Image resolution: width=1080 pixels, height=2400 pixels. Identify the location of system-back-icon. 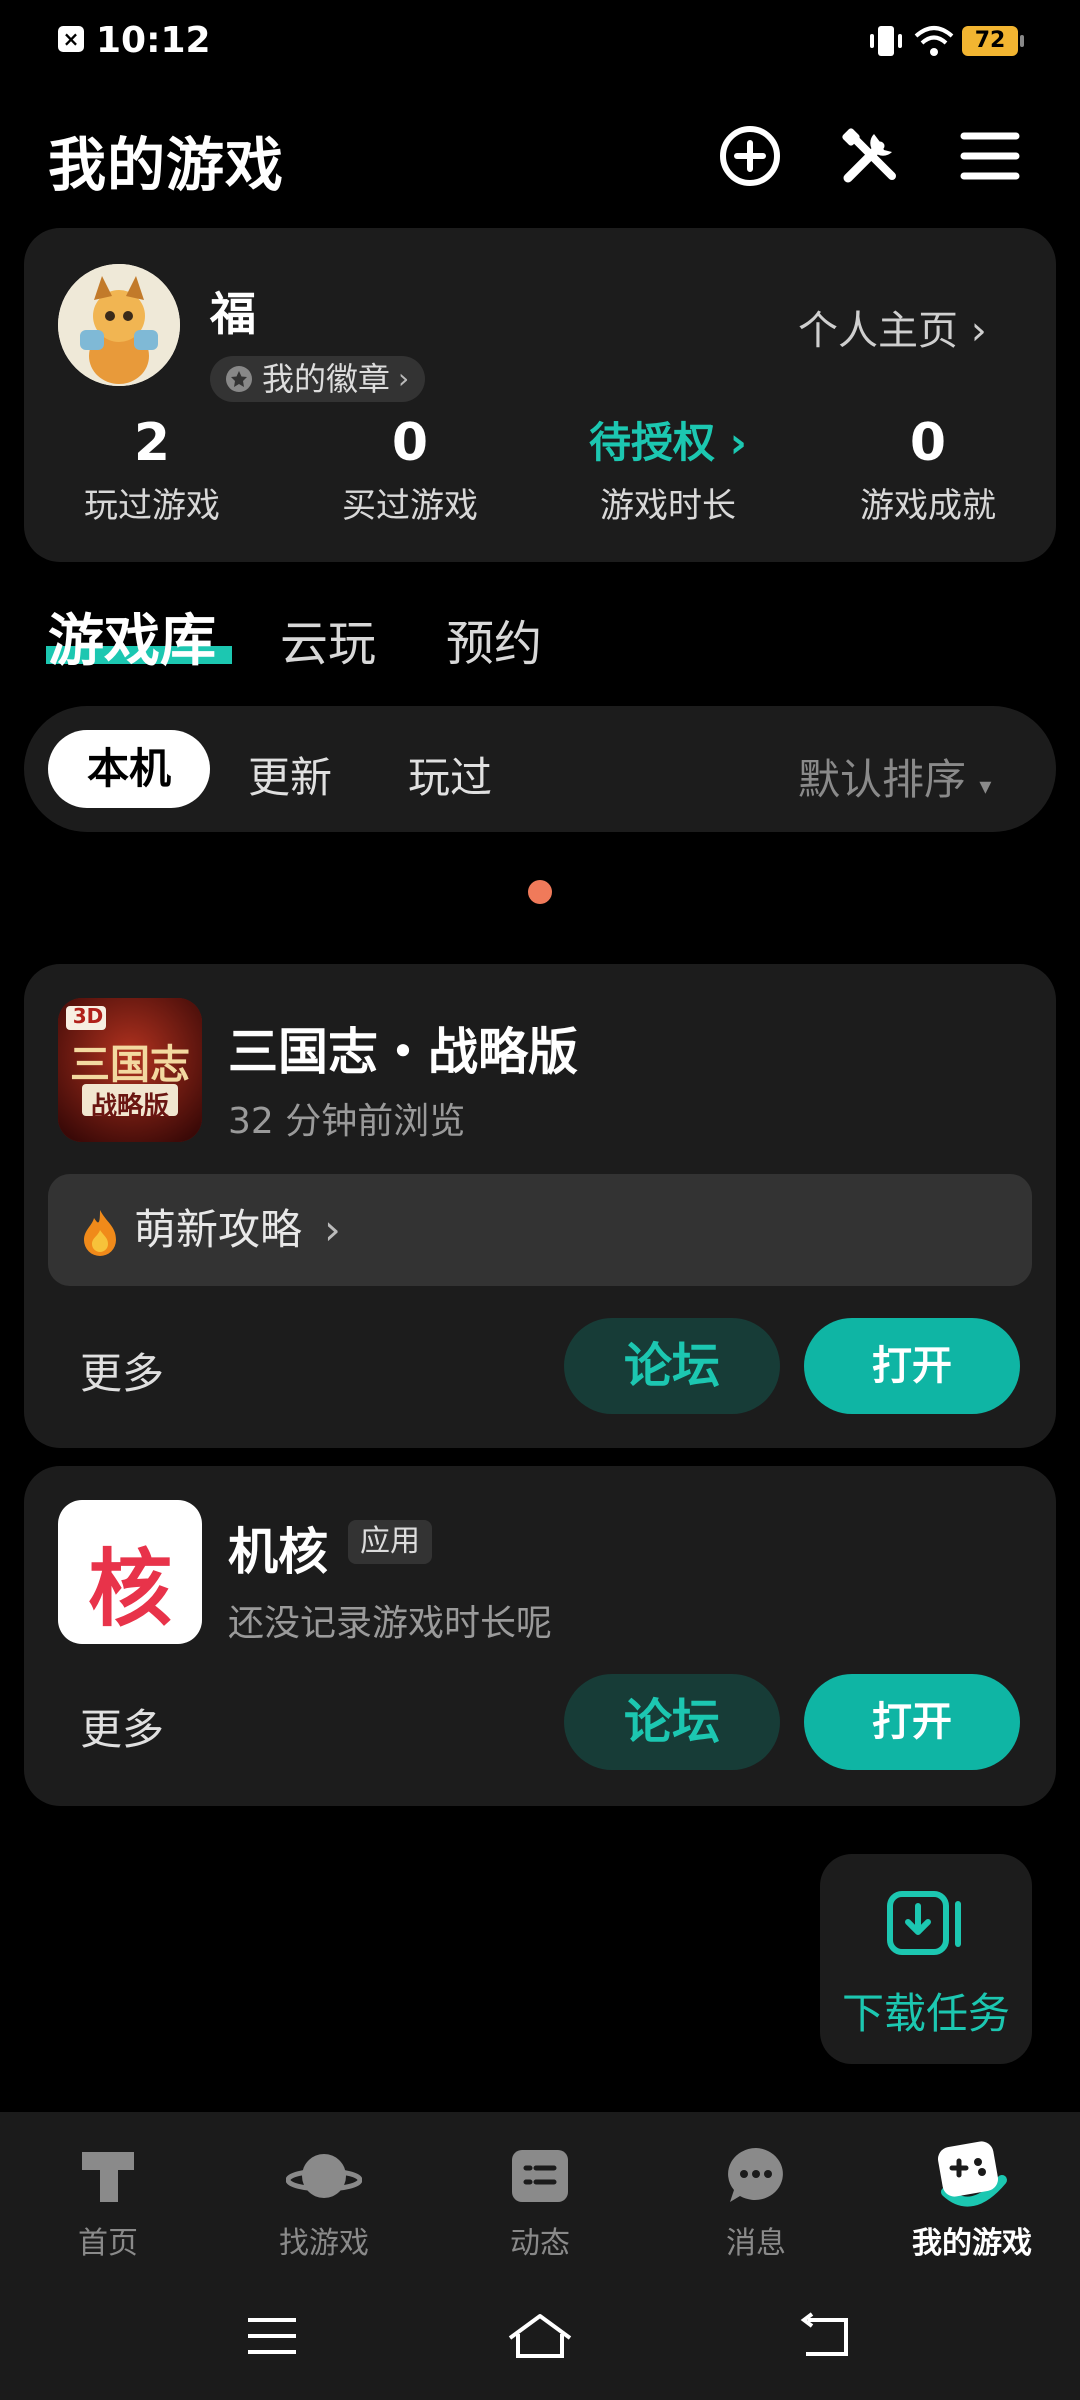
(824, 2336).